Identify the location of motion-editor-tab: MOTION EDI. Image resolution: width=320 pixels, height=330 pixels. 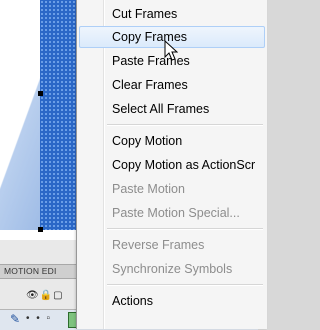
(42, 271).